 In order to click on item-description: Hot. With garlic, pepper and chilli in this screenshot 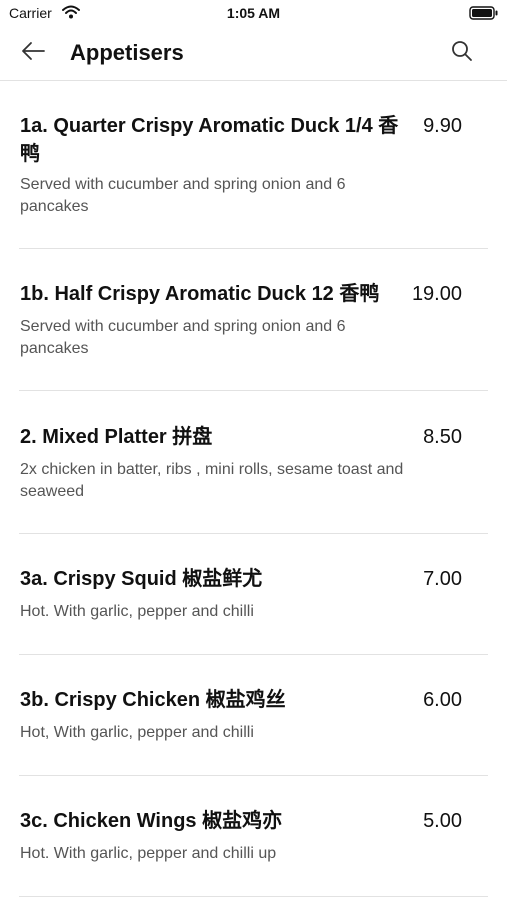, I will do `click(137, 611)`.